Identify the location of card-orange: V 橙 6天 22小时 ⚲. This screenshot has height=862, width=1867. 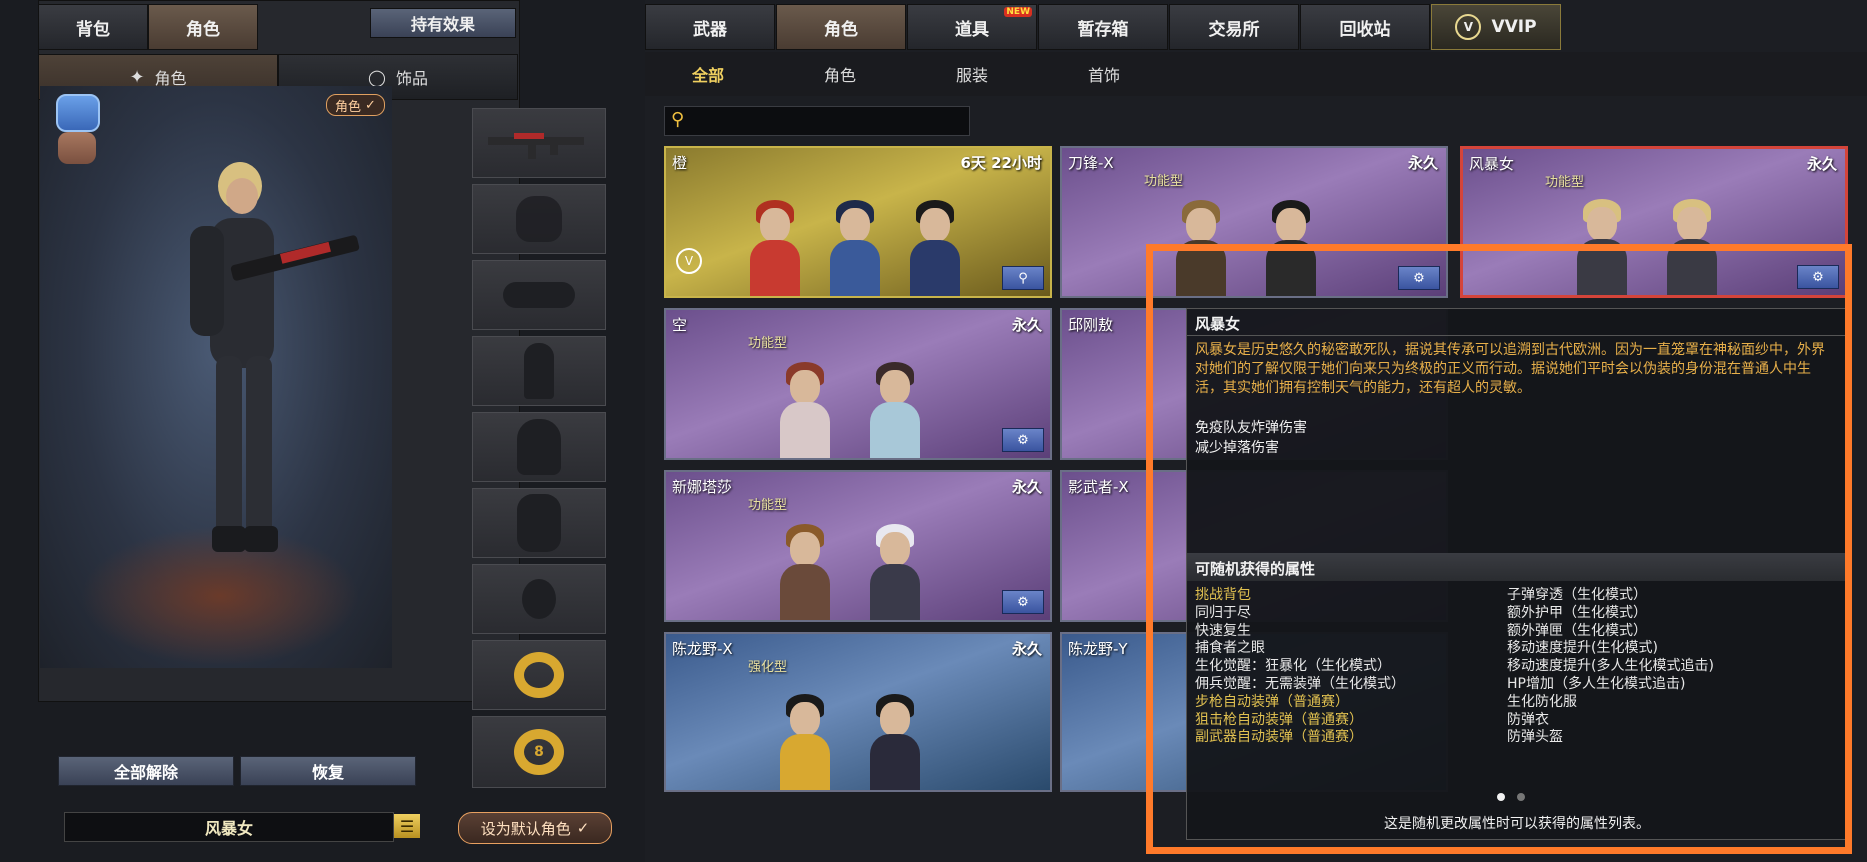
(858, 222).